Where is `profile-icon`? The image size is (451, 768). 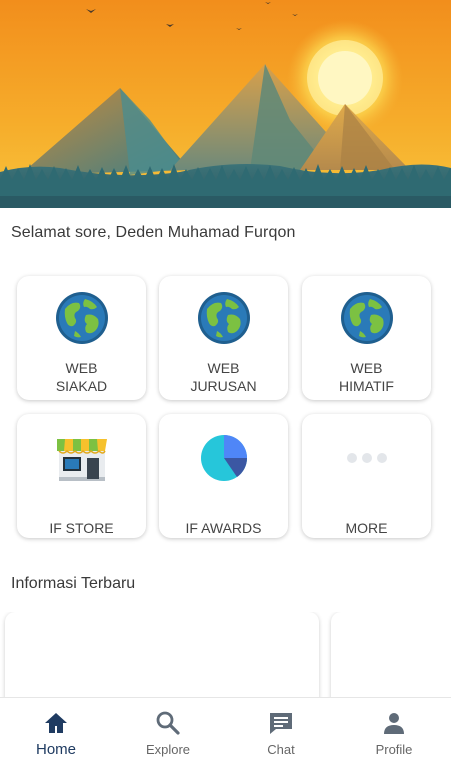 profile-icon is located at coordinates (394, 723).